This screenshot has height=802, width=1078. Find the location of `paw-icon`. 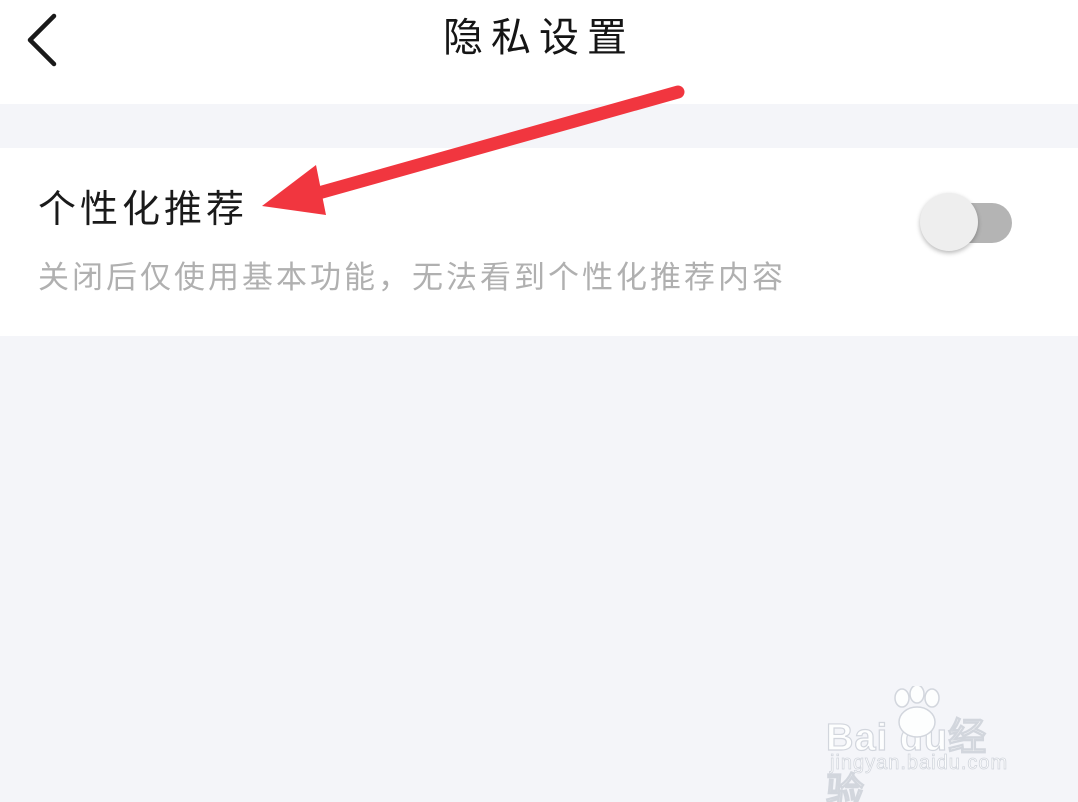

paw-icon is located at coordinates (917, 712).